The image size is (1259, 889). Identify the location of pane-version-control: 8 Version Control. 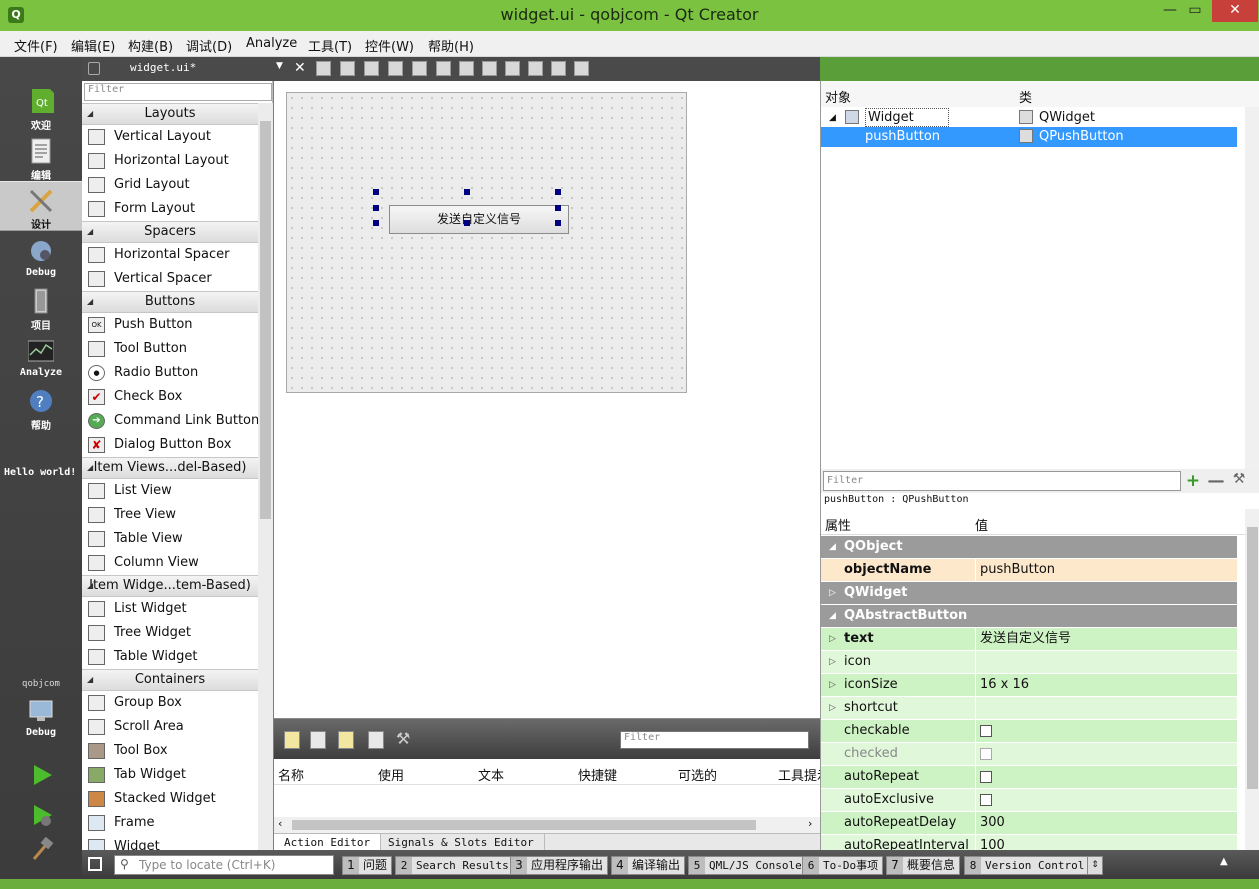
(1027, 865).